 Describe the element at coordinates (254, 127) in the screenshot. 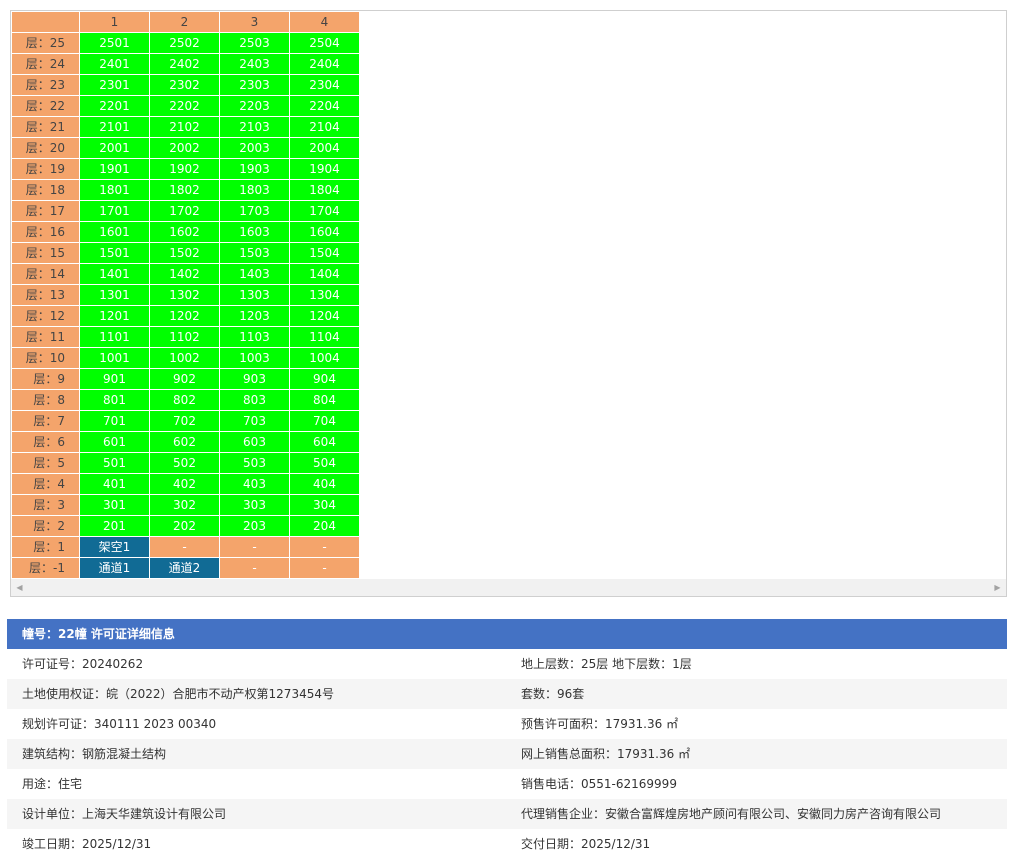

I see `unit-cell: 2103` at that location.